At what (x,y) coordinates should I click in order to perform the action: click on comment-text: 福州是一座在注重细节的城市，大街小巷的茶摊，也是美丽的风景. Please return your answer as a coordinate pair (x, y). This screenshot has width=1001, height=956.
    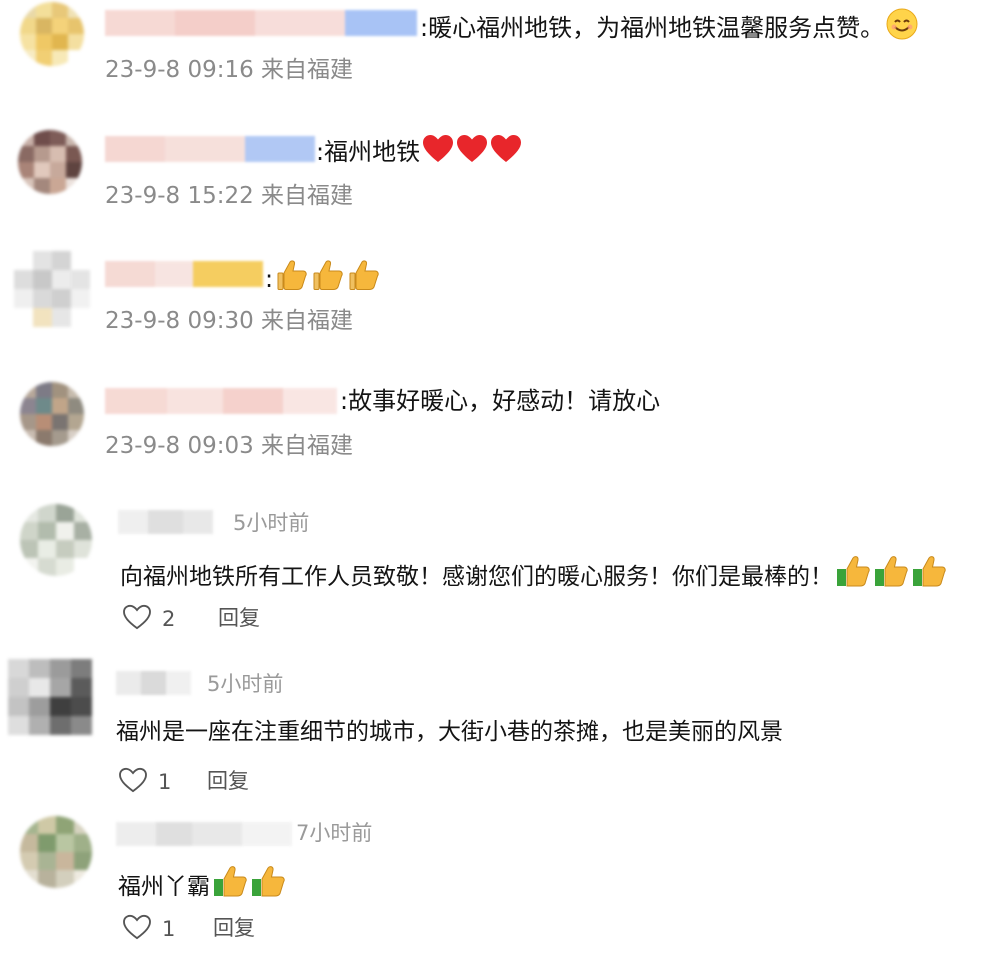
    Looking at the image, I should click on (449, 732).